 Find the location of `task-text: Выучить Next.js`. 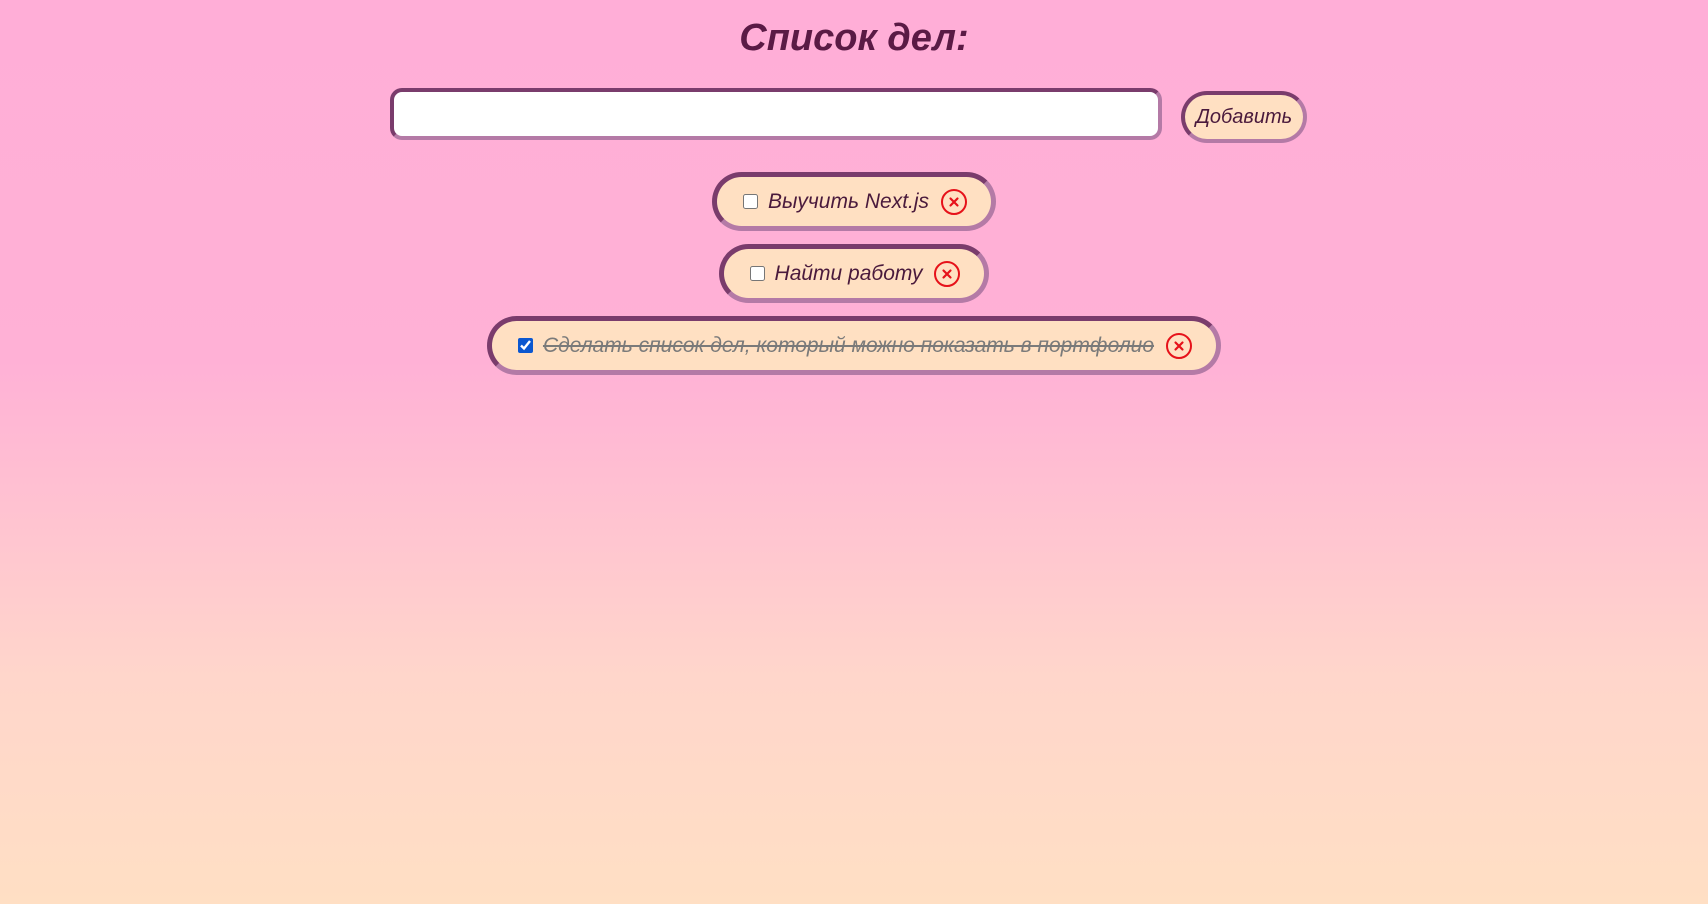

task-text: Выучить Next.js is located at coordinates (848, 201).